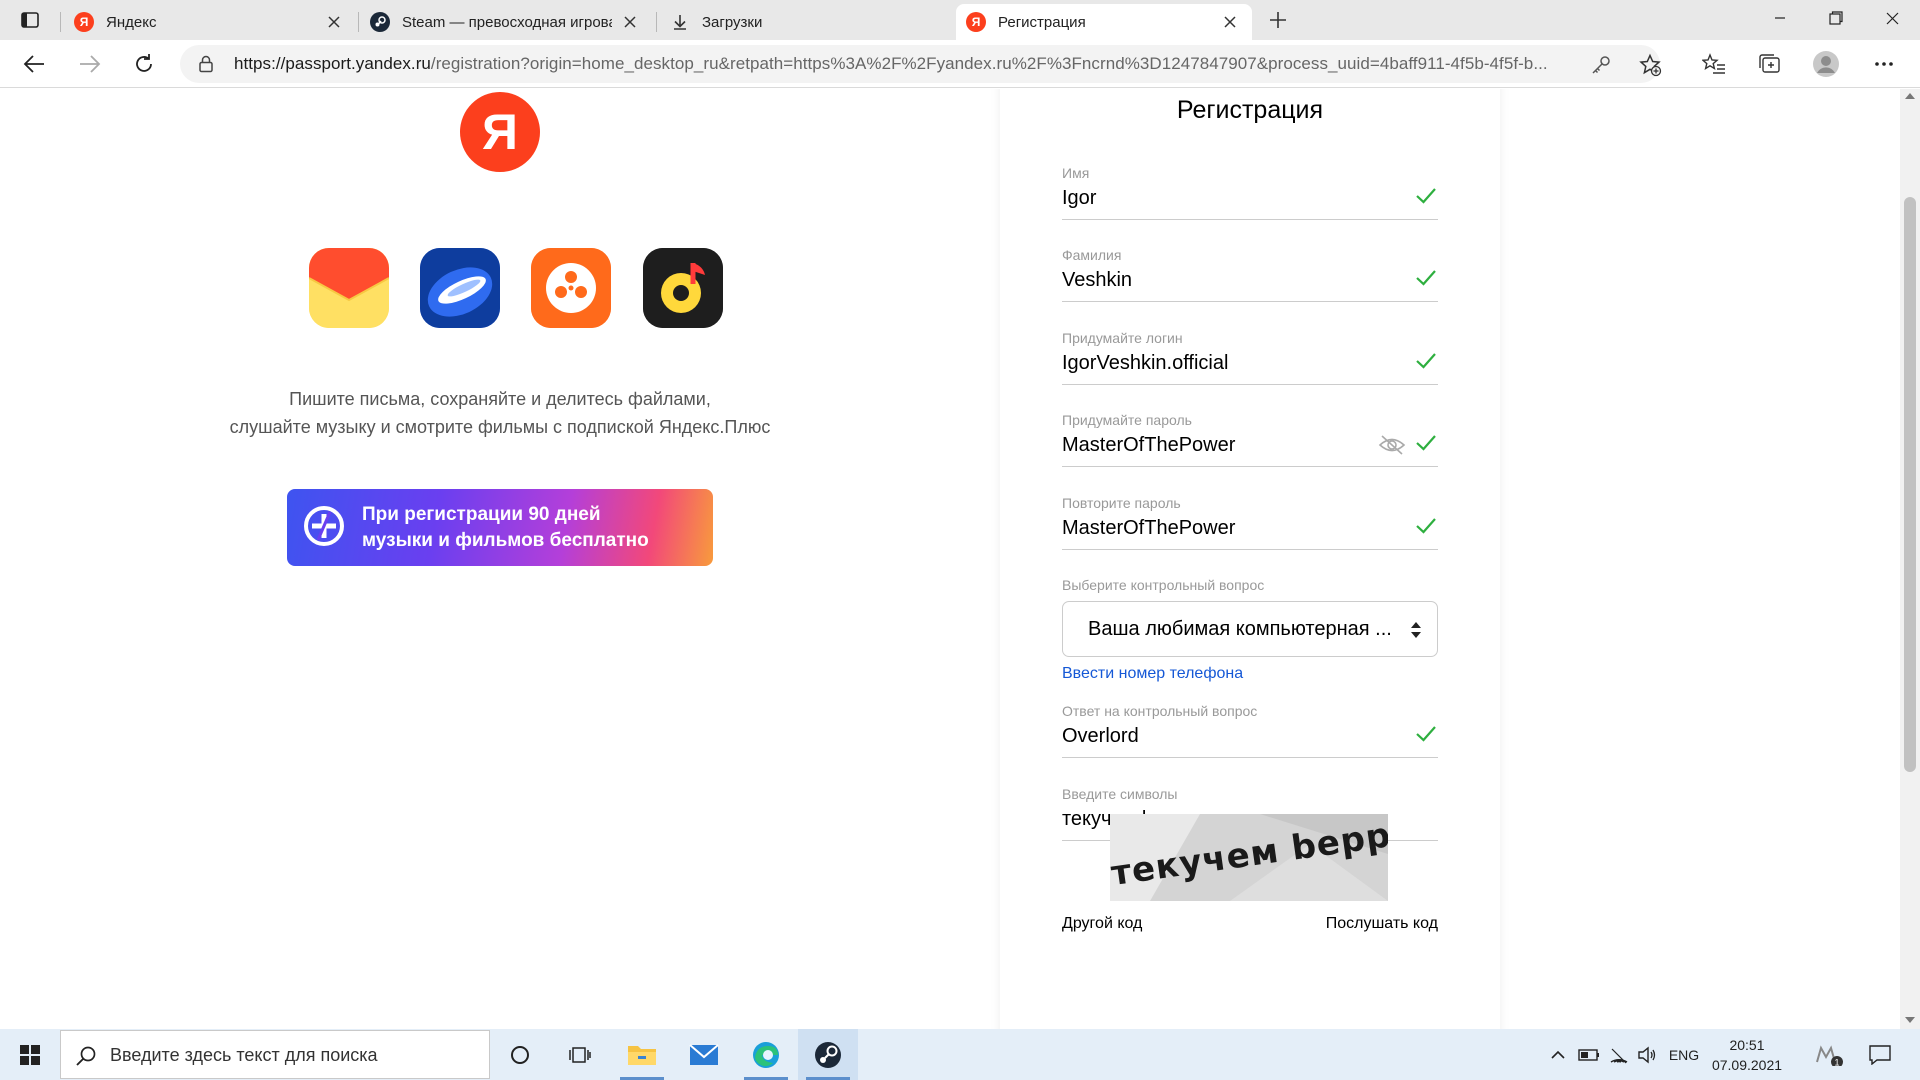 This screenshot has height=1080, width=1920. What do you see at coordinates (210, 22) in the screenshot?
I see `tab-yandex: Я Яндекс` at bounding box center [210, 22].